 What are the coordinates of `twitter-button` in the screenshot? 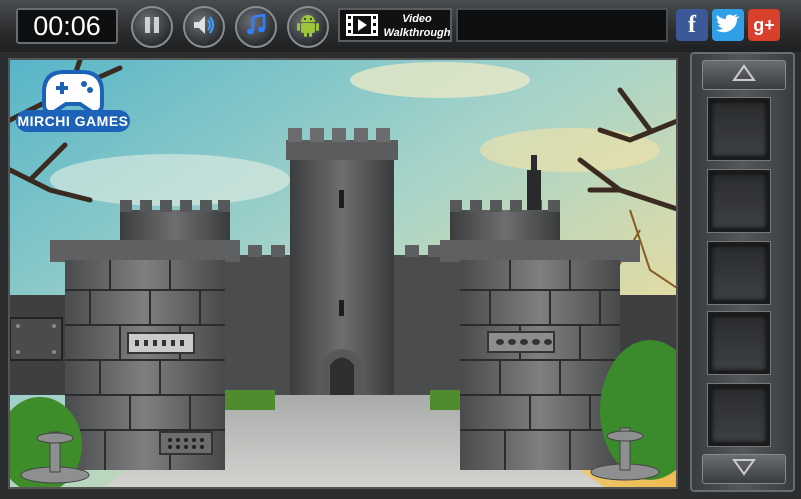 It's located at (728, 25).